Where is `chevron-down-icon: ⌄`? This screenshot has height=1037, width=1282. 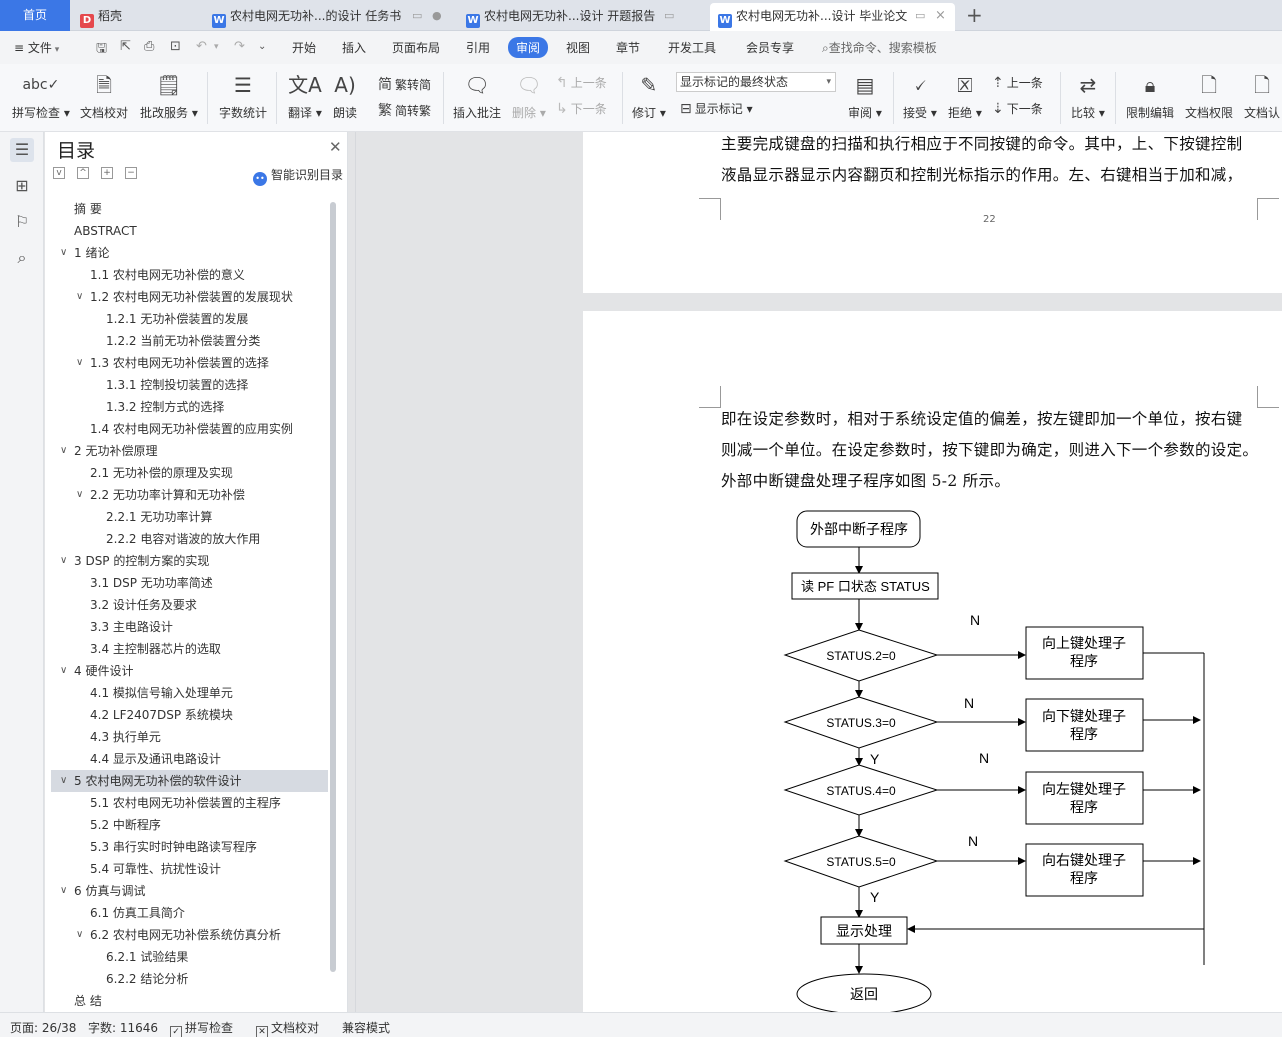 chevron-down-icon: ⌄ is located at coordinates (262, 46).